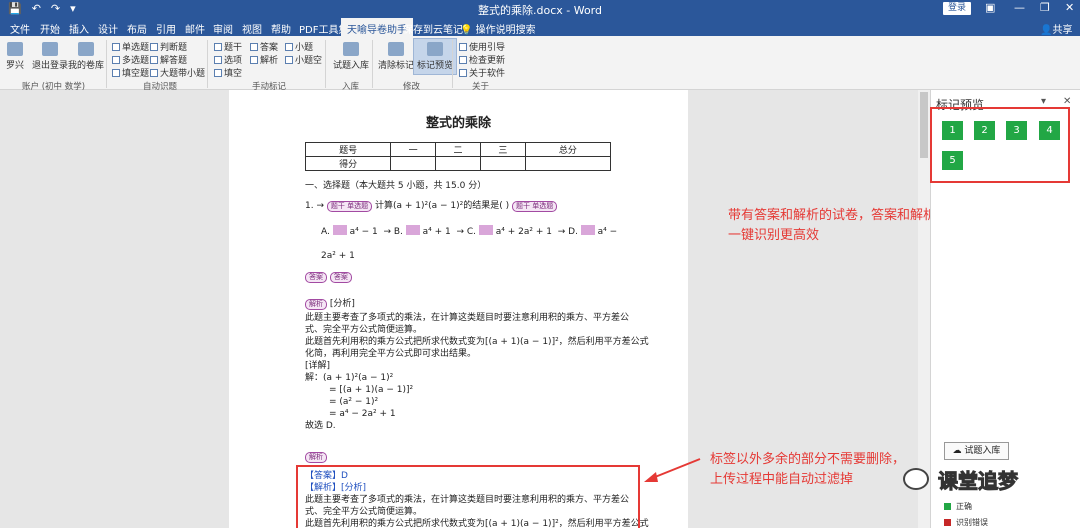  Describe the element at coordinates (371, 390) in the screenshot. I see `solution-line: = [(a + 1)(a − 1)]²` at that location.